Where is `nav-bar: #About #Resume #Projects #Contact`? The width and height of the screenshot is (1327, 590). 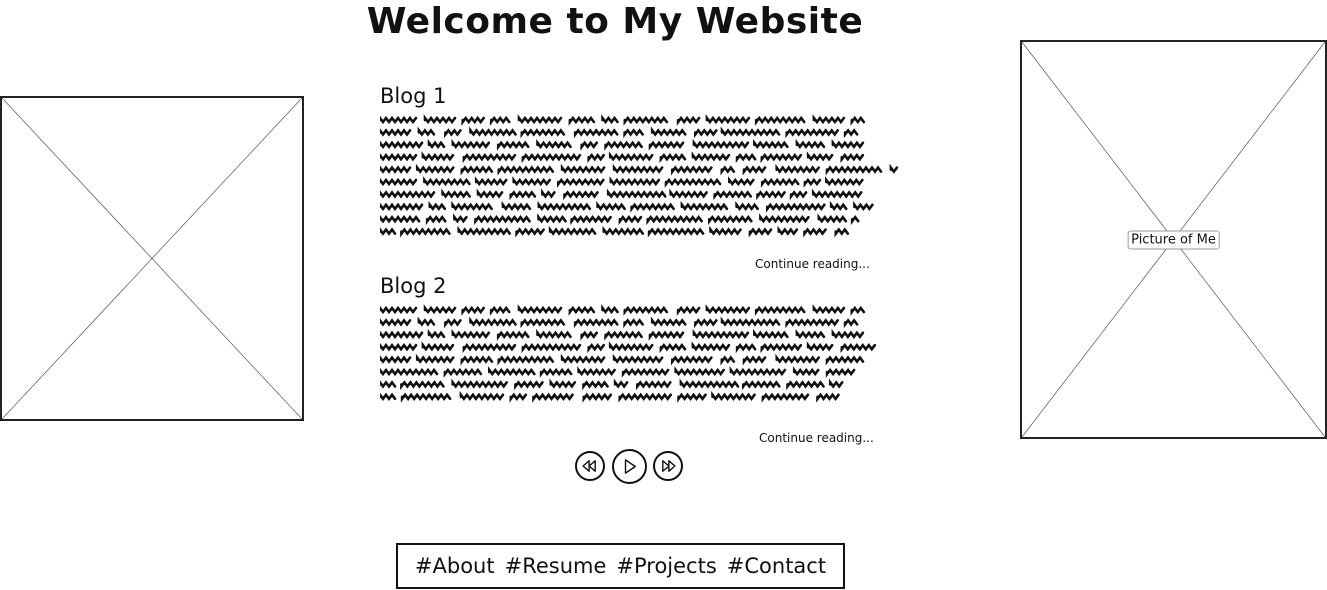
nav-bar: #About #Resume #Projects #Contact is located at coordinates (620, 566).